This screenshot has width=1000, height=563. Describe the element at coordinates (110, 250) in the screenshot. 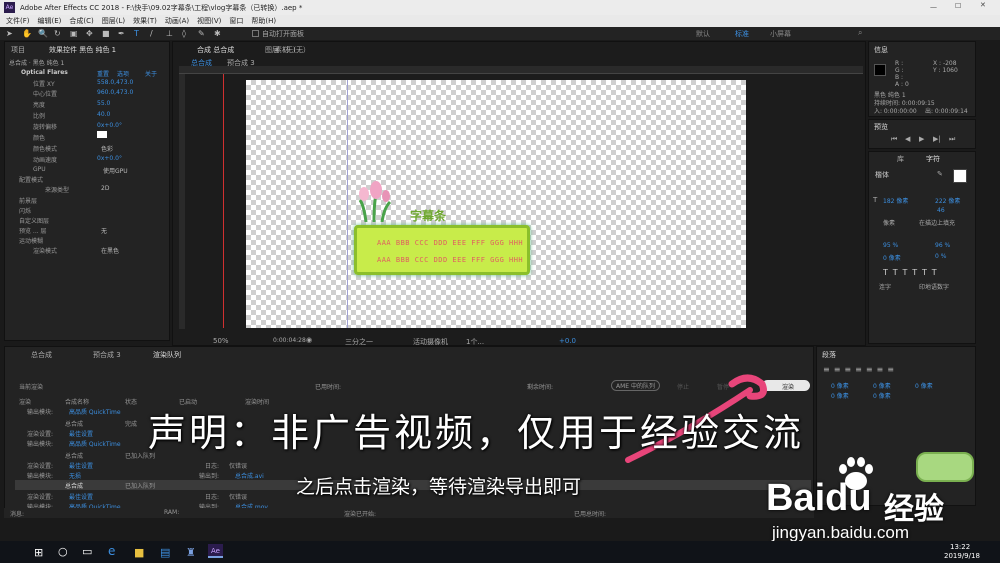

I see `prop-value: 在黑色` at that location.